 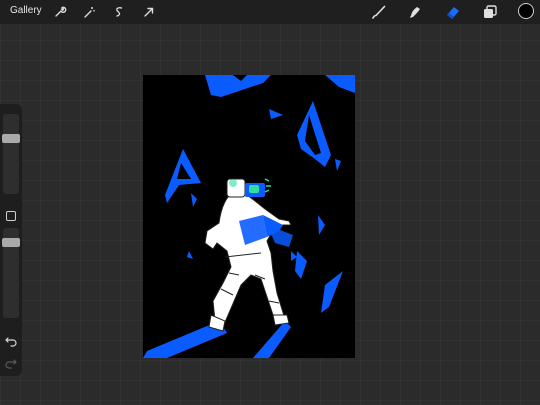 I want to click on brush-size-thumb, so click(x=11, y=138).